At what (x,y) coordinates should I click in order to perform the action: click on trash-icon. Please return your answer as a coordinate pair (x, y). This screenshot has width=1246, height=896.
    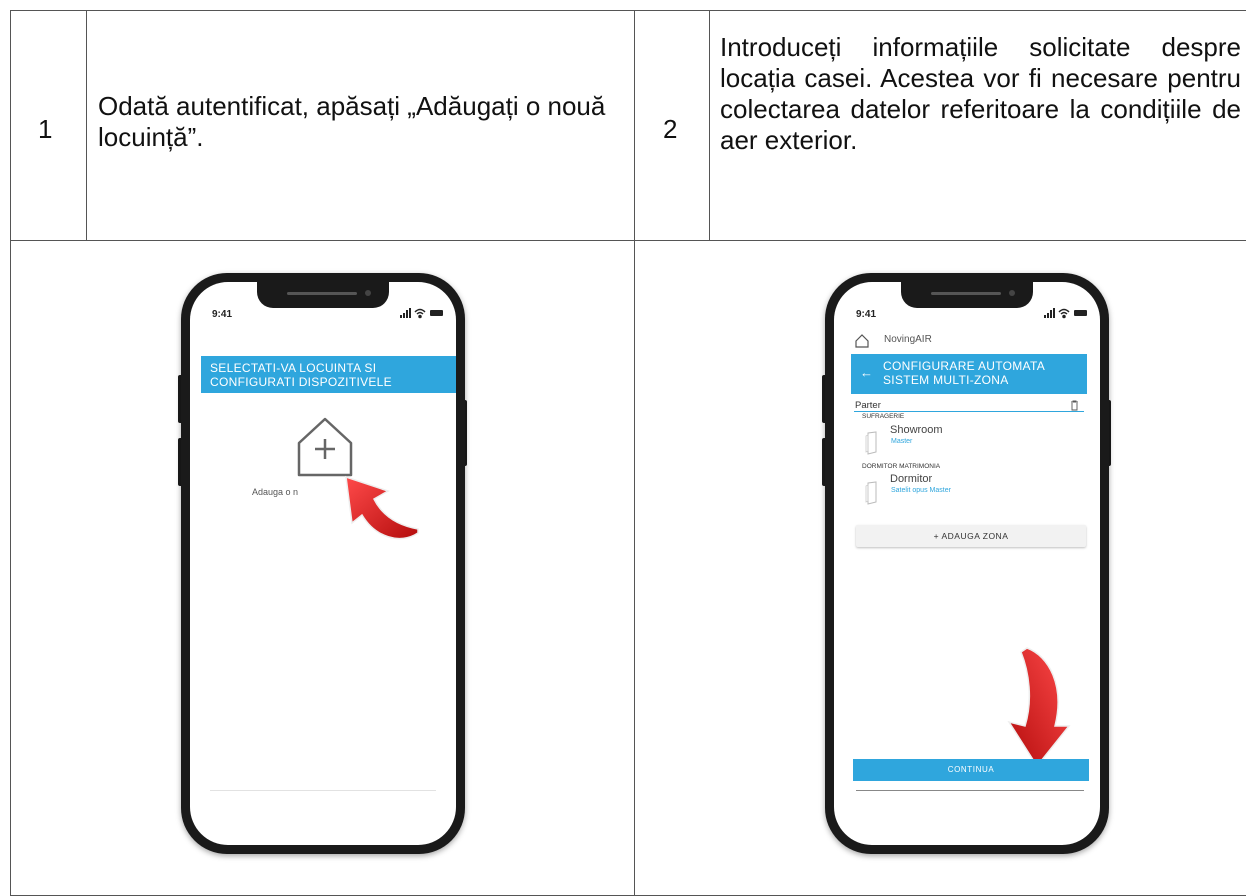
    Looking at the image, I should click on (1074, 405).